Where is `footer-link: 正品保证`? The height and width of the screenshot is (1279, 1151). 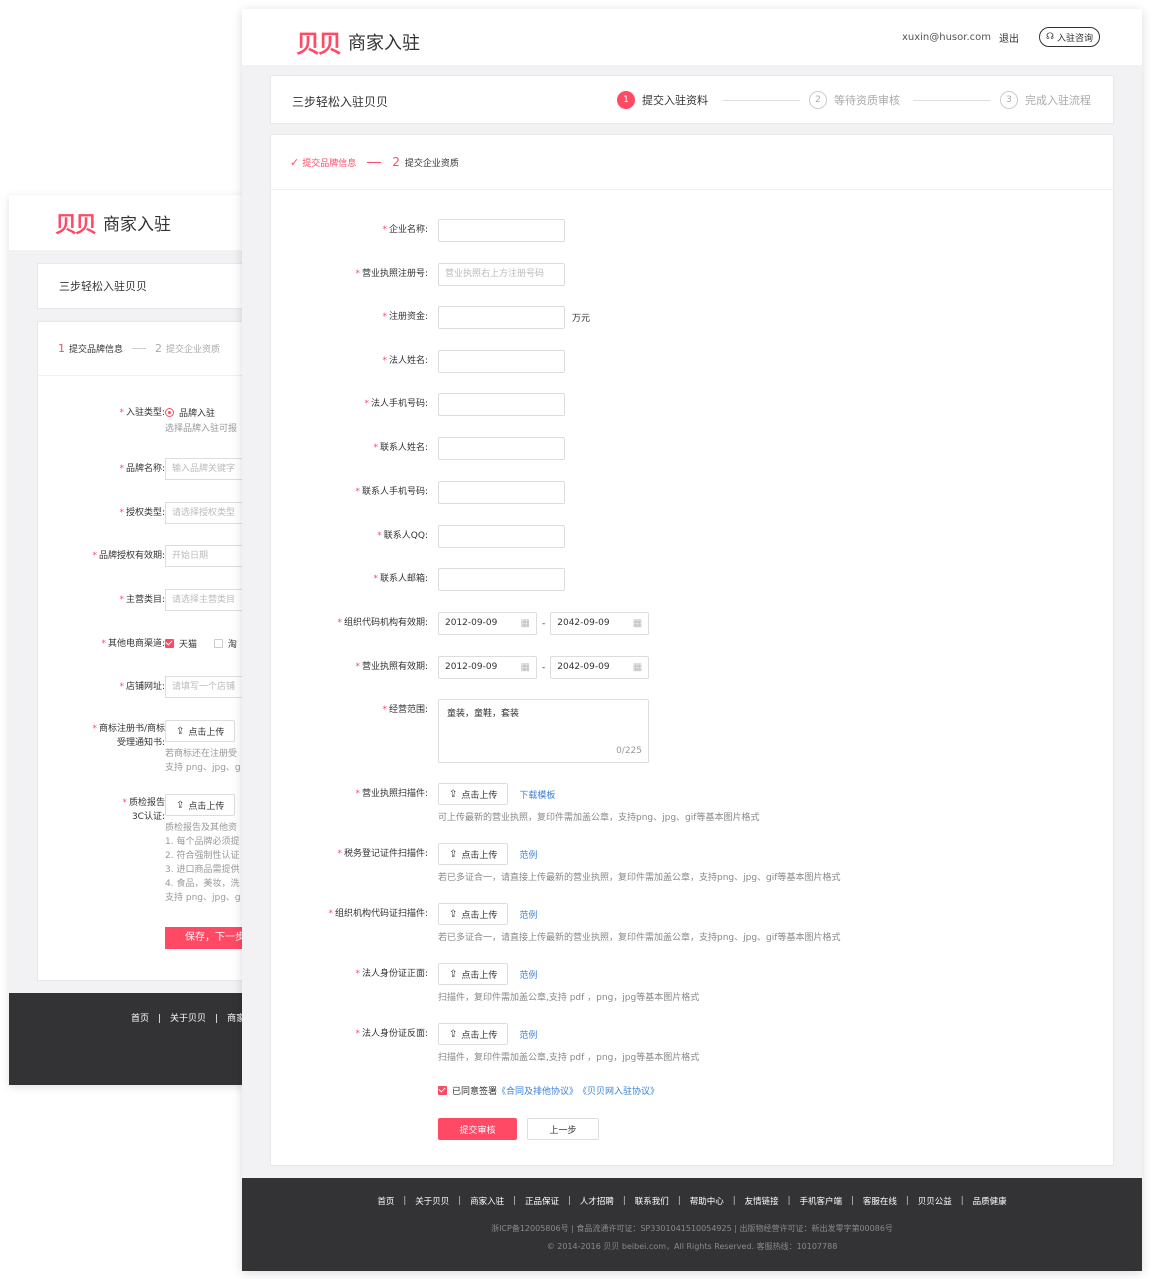 footer-link: 正品保证 is located at coordinates (542, 1201).